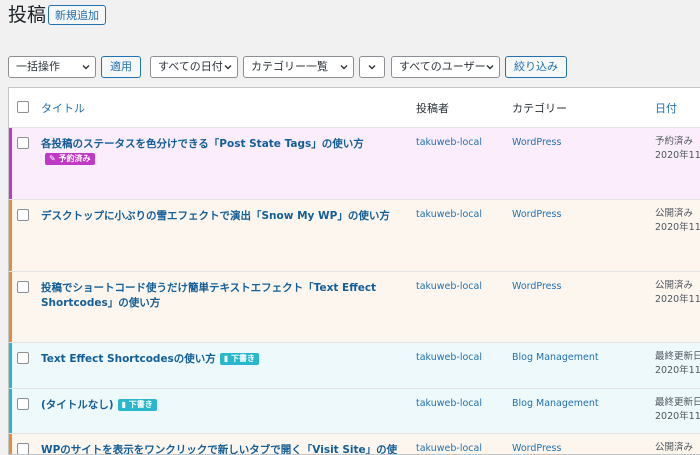 This screenshot has height=455, width=700. Describe the element at coordinates (23, 107) in the screenshot. I see `select-all-checkbox` at that location.